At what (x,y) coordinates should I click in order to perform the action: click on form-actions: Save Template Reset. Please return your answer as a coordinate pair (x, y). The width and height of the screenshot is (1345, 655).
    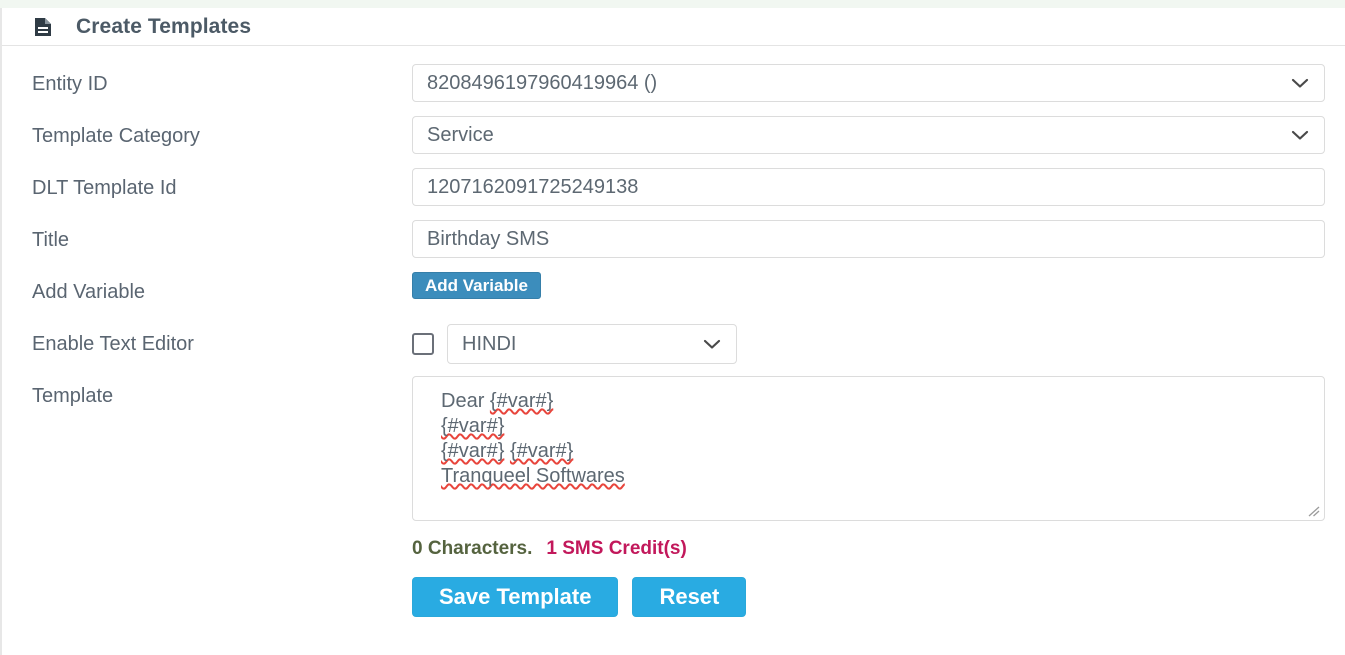
    Looking at the image, I should click on (673, 588).